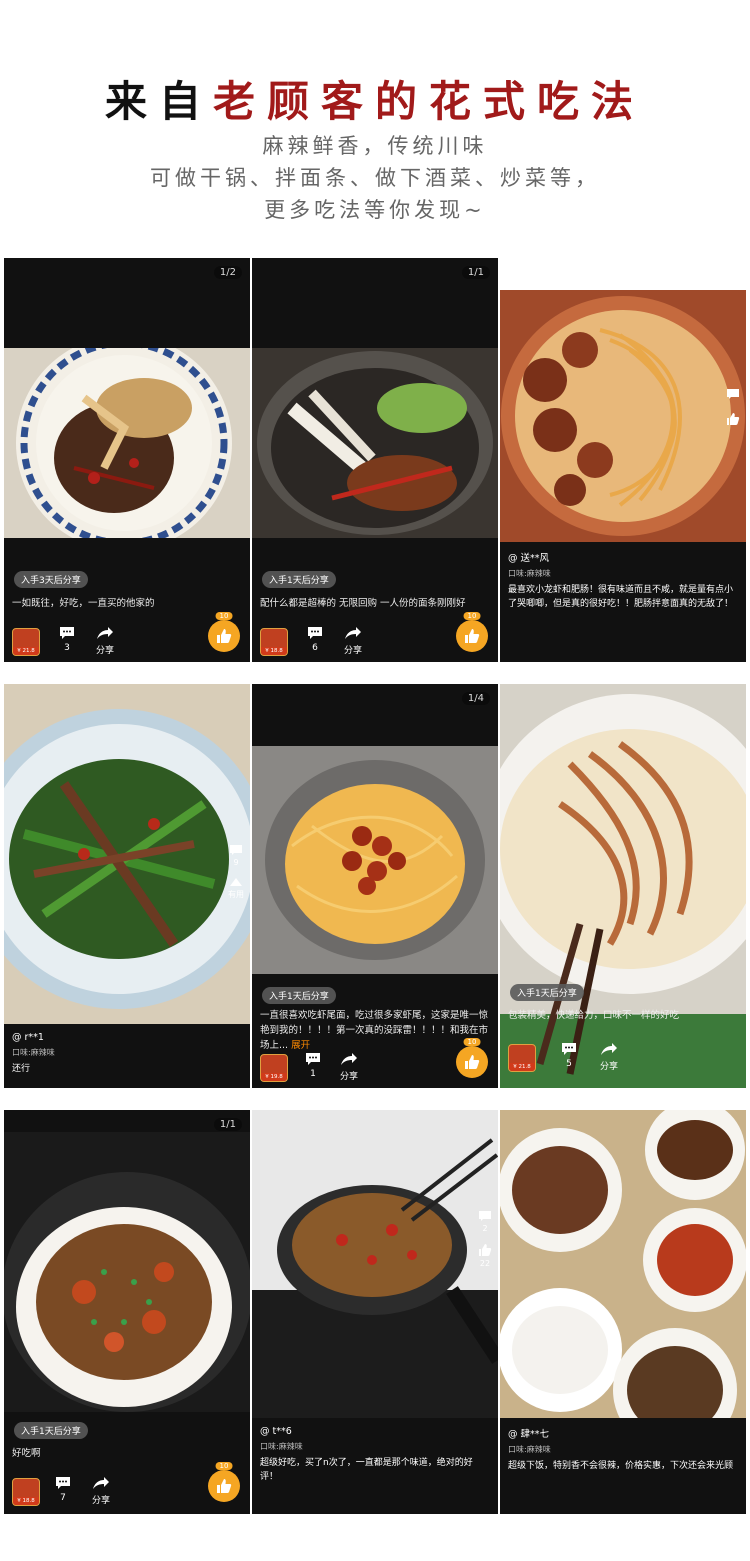 Image resolution: width=750 pixels, height=1561 pixels. What do you see at coordinates (67, 648) in the screenshot?
I see `comment-count: 3` at bounding box center [67, 648].